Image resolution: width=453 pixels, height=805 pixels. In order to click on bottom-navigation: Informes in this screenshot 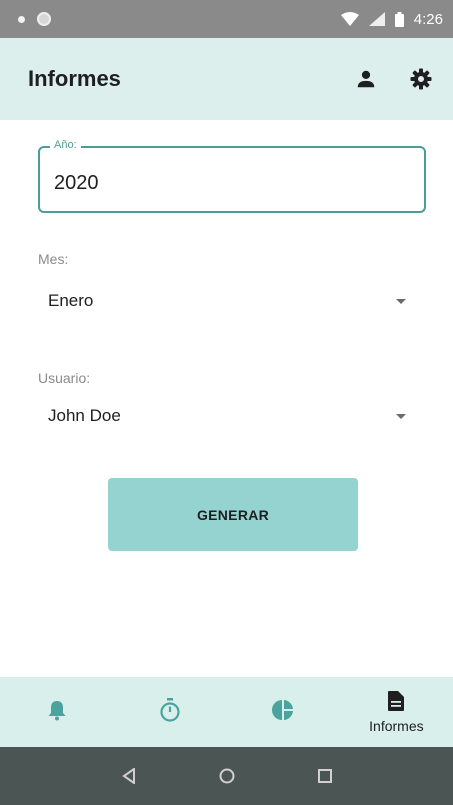, I will do `click(226, 712)`.